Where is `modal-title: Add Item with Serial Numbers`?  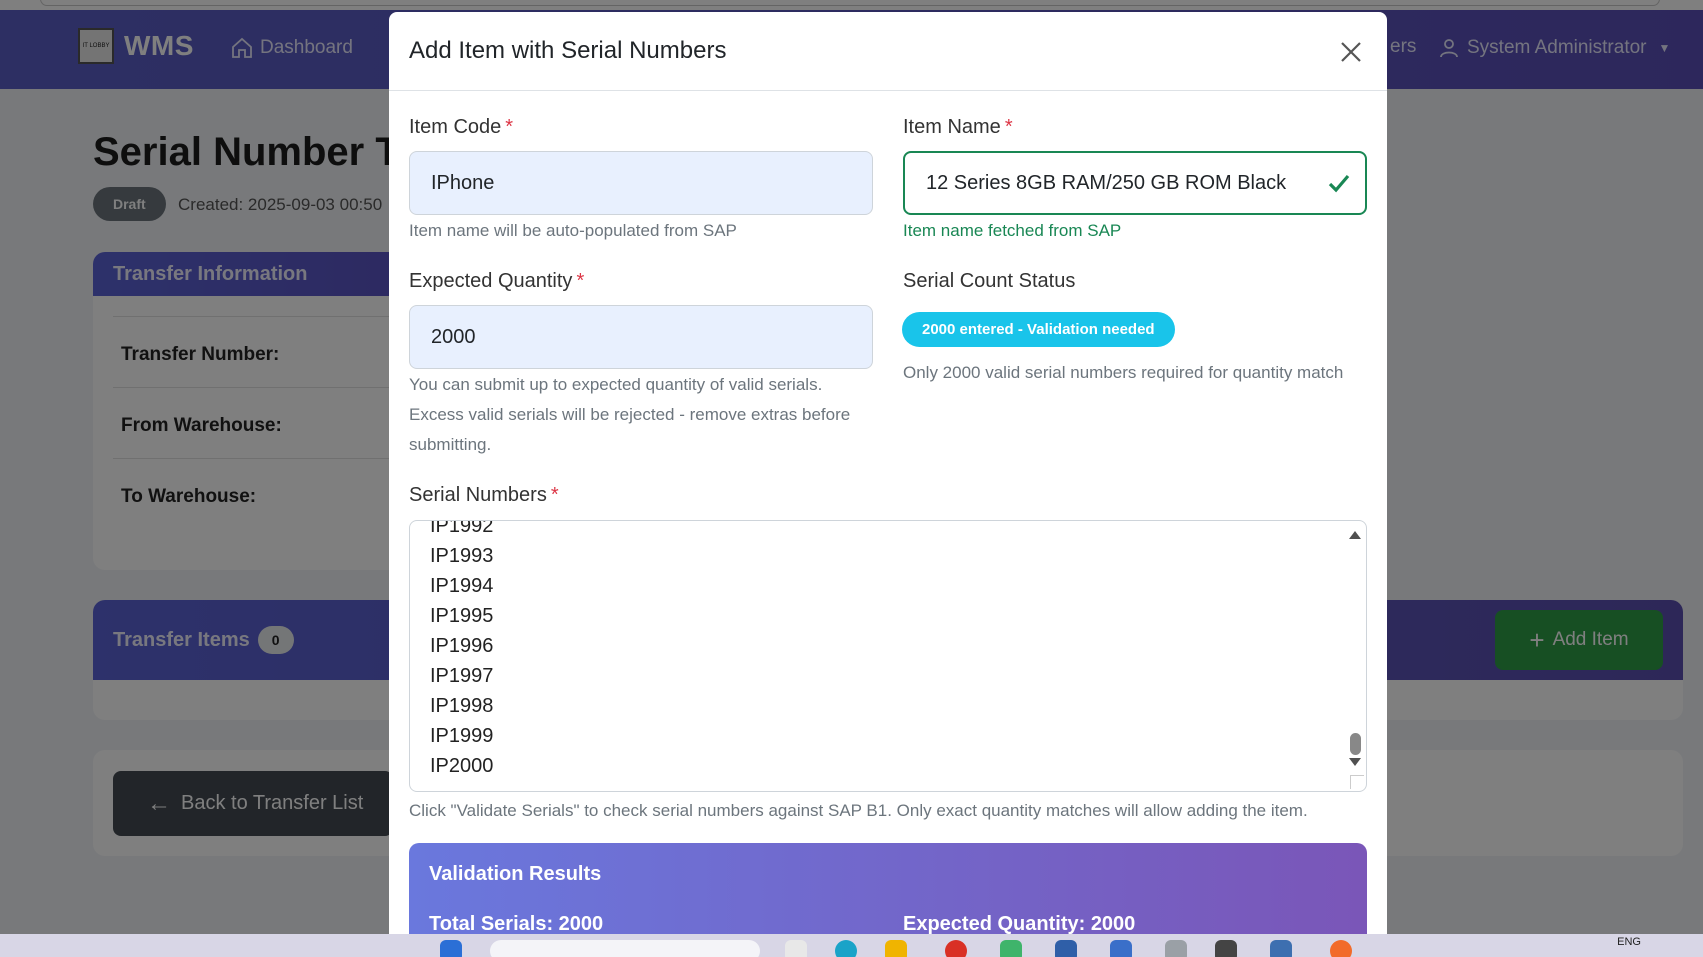 modal-title: Add Item with Serial Numbers is located at coordinates (568, 50).